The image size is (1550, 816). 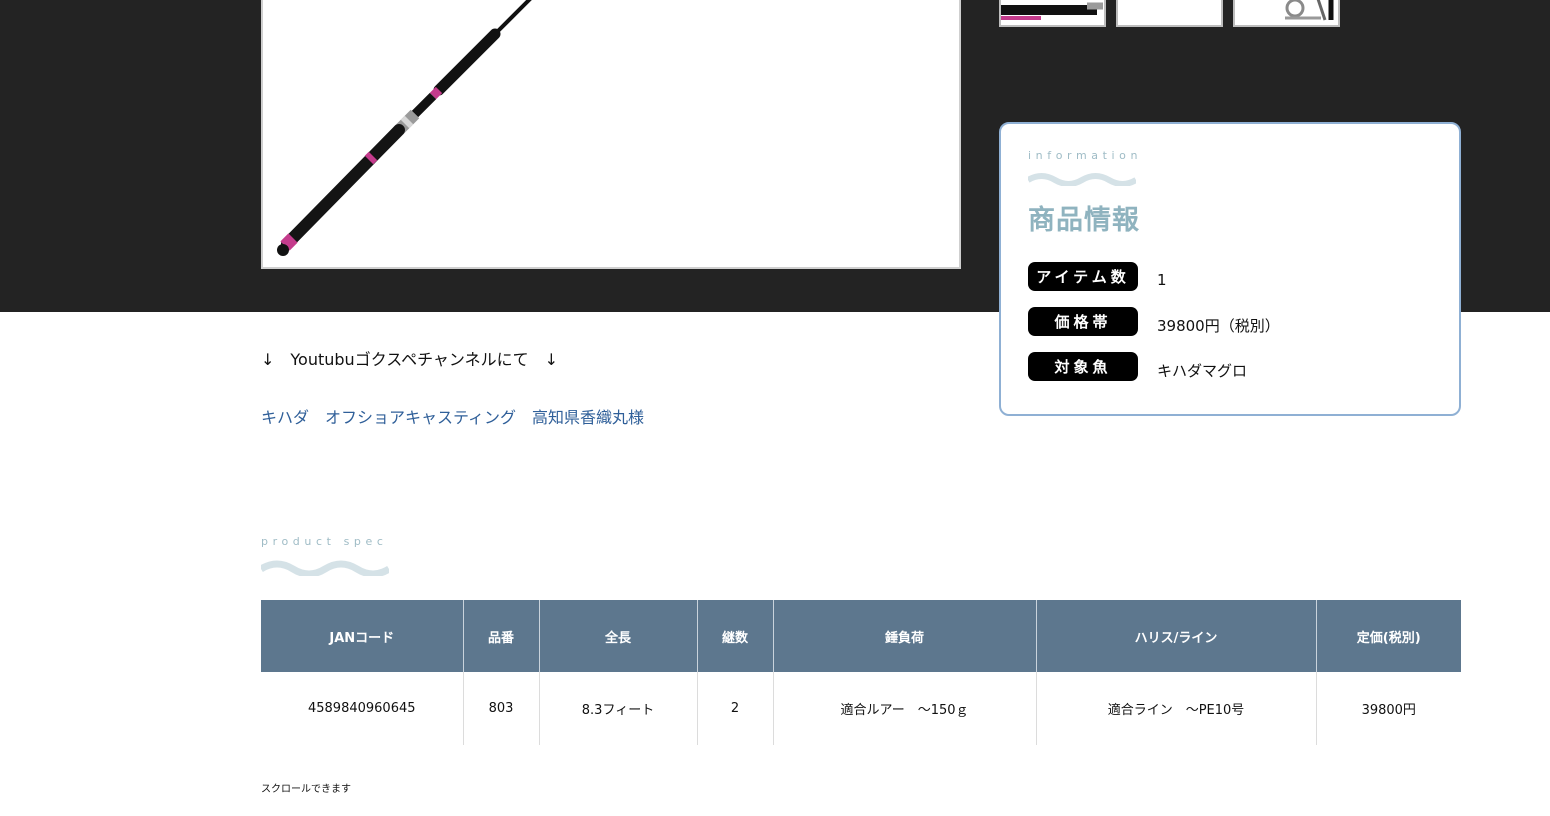 What do you see at coordinates (362, 708) in the screenshot?
I see `cell-jan: 4589840960645` at bounding box center [362, 708].